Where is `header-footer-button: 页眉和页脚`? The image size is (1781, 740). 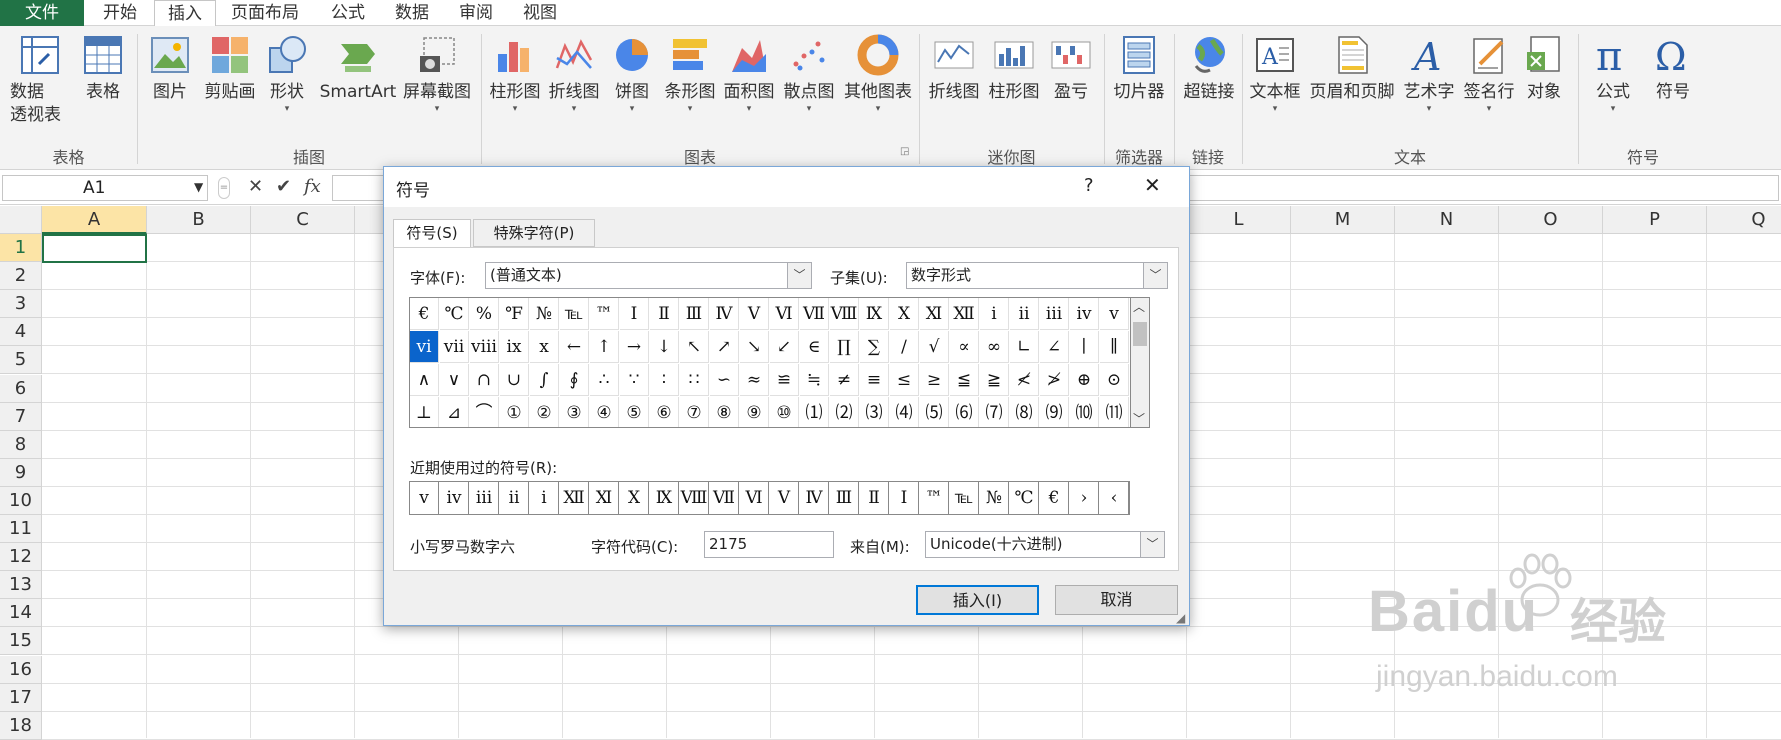 header-footer-button: 页眉和页脚 is located at coordinates (1352, 69).